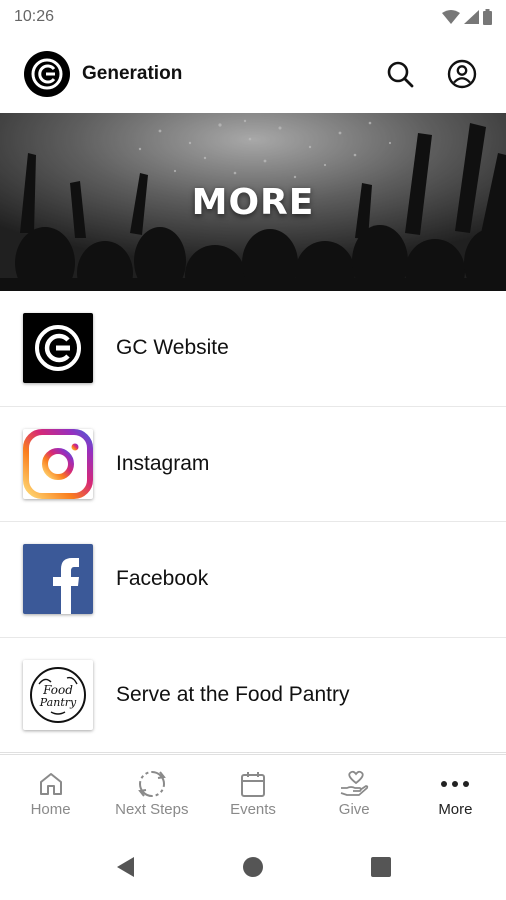 The width and height of the screenshot is (506, 900). Describe the element at coordinates (354, 783) in the screenshot. I see `give-icon` at that location.